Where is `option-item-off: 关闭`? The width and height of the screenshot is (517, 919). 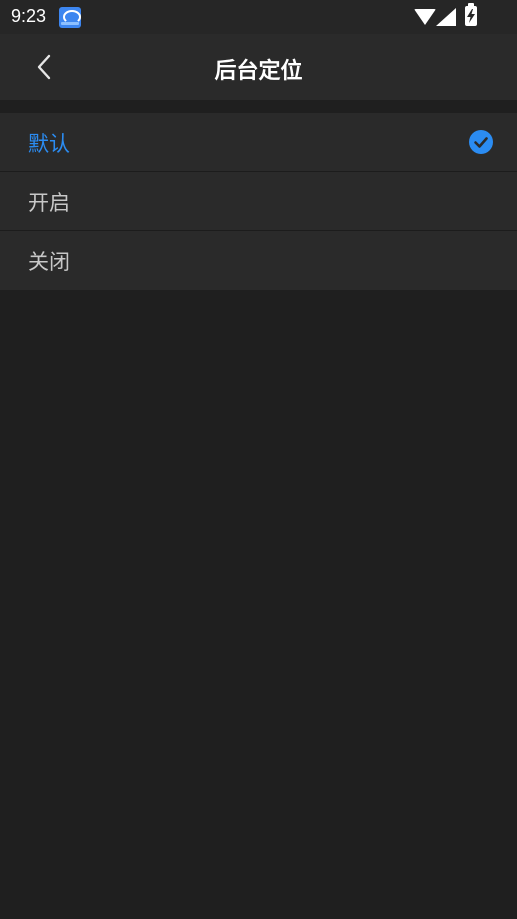 option-item-off: 关闭 is located at coordinates (258, 260).